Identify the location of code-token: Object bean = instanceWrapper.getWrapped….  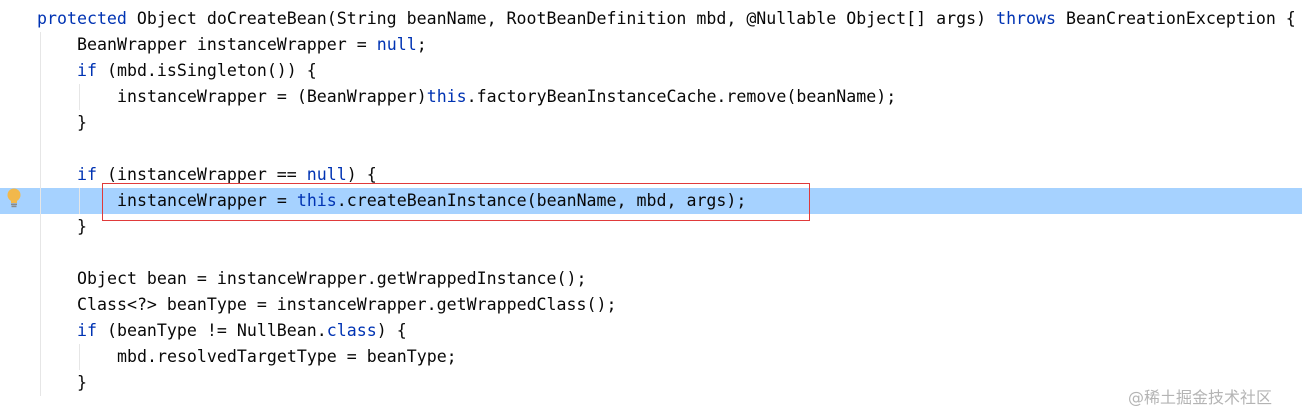
(332, 278).